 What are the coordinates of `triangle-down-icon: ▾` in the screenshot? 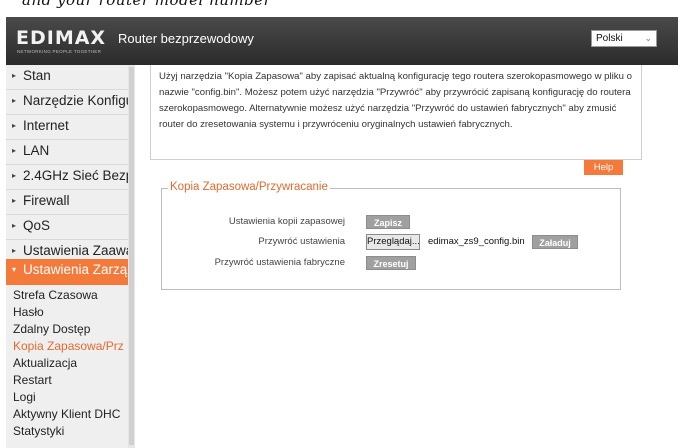 It's located at (14, 269).